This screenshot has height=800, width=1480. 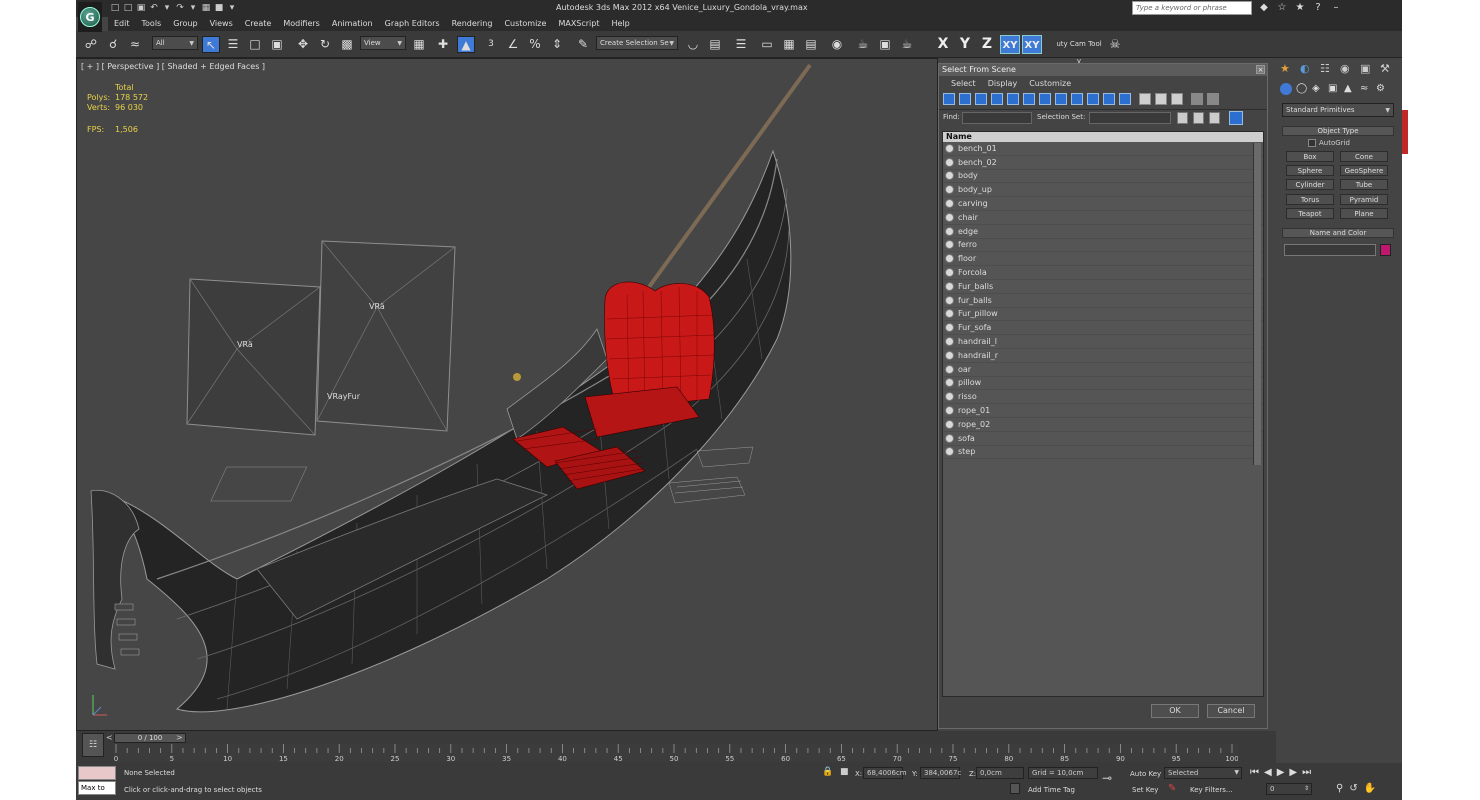 What do you see at coordinates (115, 8) in the screenshot?
I see `new-file-icon: □` at bounding box center [115, 8].